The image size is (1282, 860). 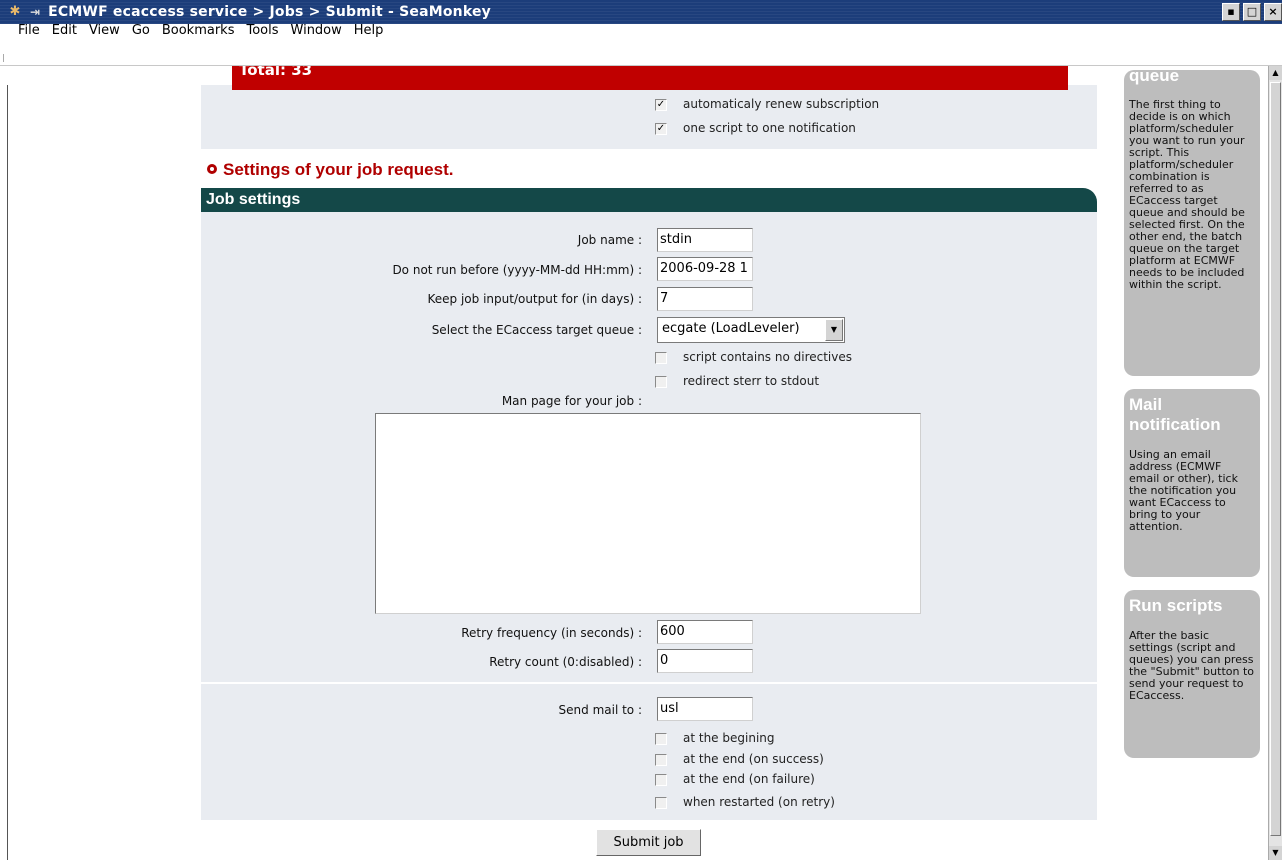 What do you see at coordinates (600, 710) in the screenshot?
I see `send-mail-label: Send mail to :` at bounding box center [600, 710].